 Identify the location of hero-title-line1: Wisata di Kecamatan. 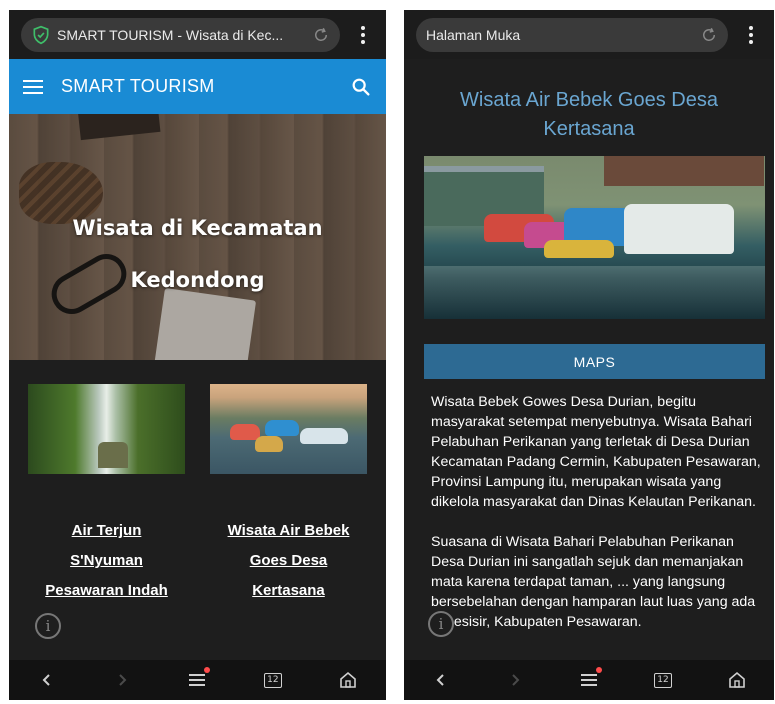
(197, 228).